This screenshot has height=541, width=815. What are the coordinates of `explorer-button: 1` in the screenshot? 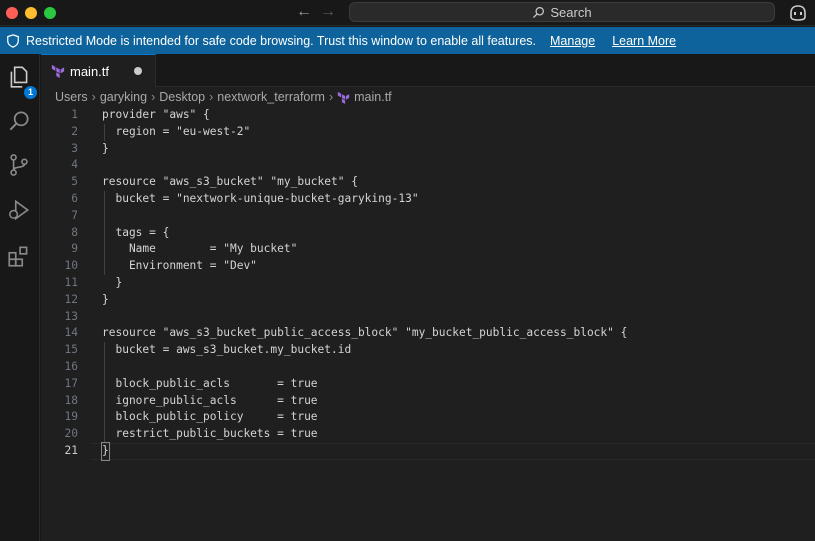 It's located at (21, 81).